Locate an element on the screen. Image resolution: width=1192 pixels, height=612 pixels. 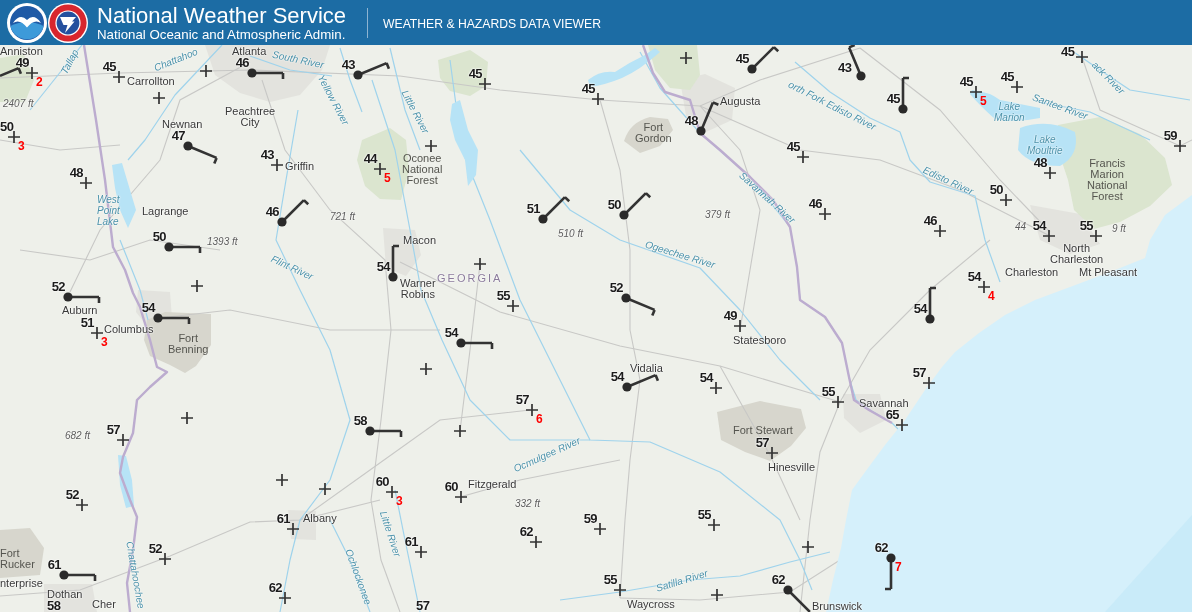
state-label: GEORGIA is located at coordinates (470, 278).